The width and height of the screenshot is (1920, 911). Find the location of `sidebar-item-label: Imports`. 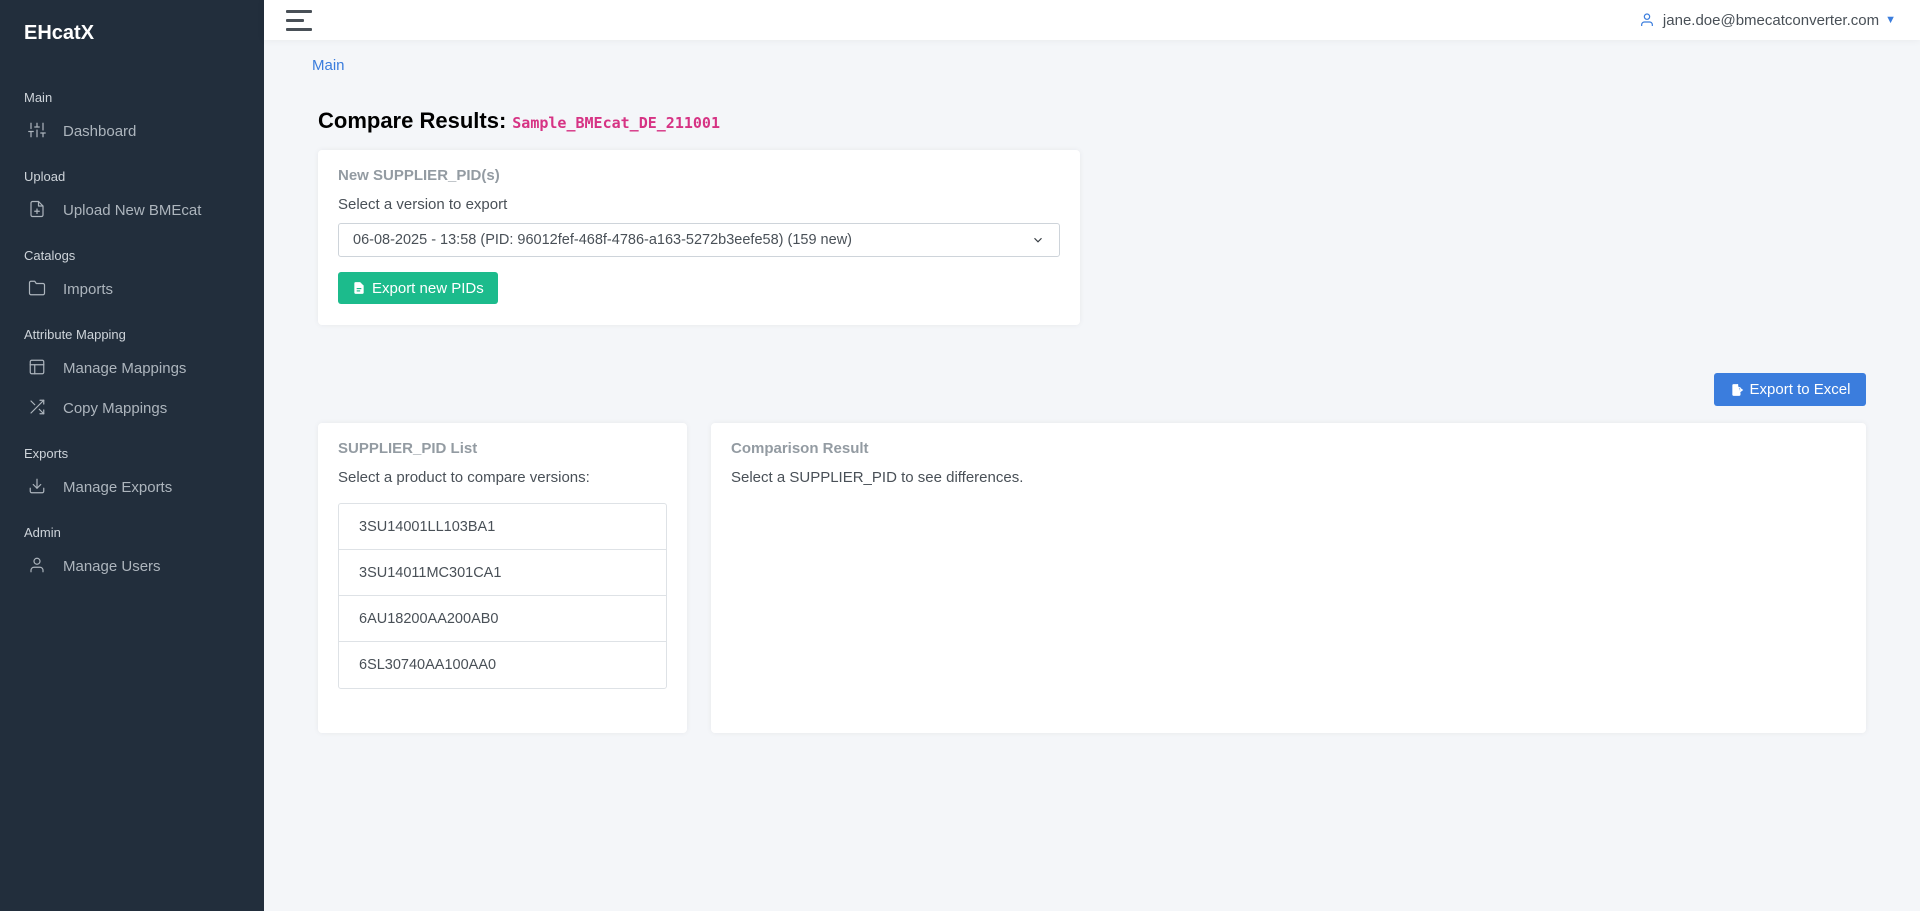

sidebar-item-label: Imports is located at coordinates (88, 289).